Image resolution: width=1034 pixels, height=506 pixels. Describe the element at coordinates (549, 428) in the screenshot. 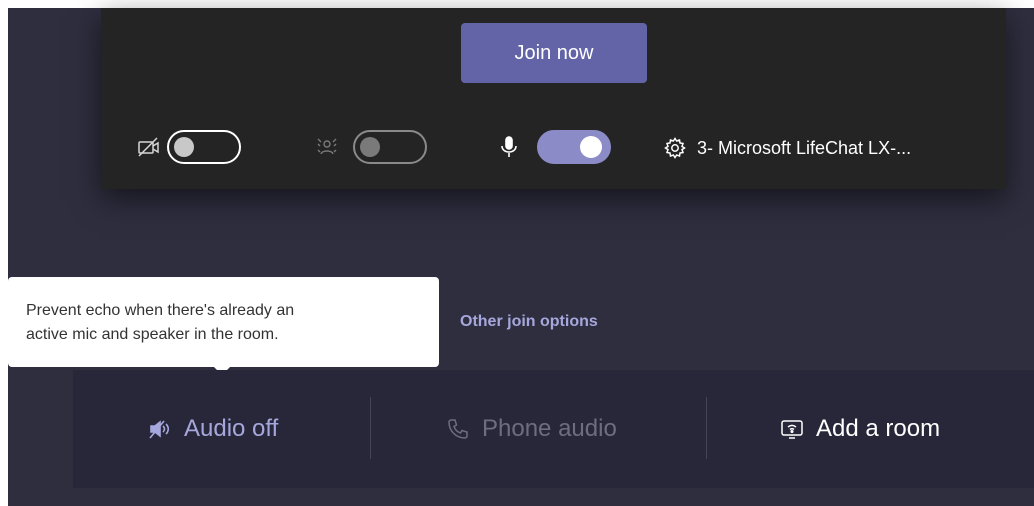

I see `phone-audio-label: Phone audio` at that location.